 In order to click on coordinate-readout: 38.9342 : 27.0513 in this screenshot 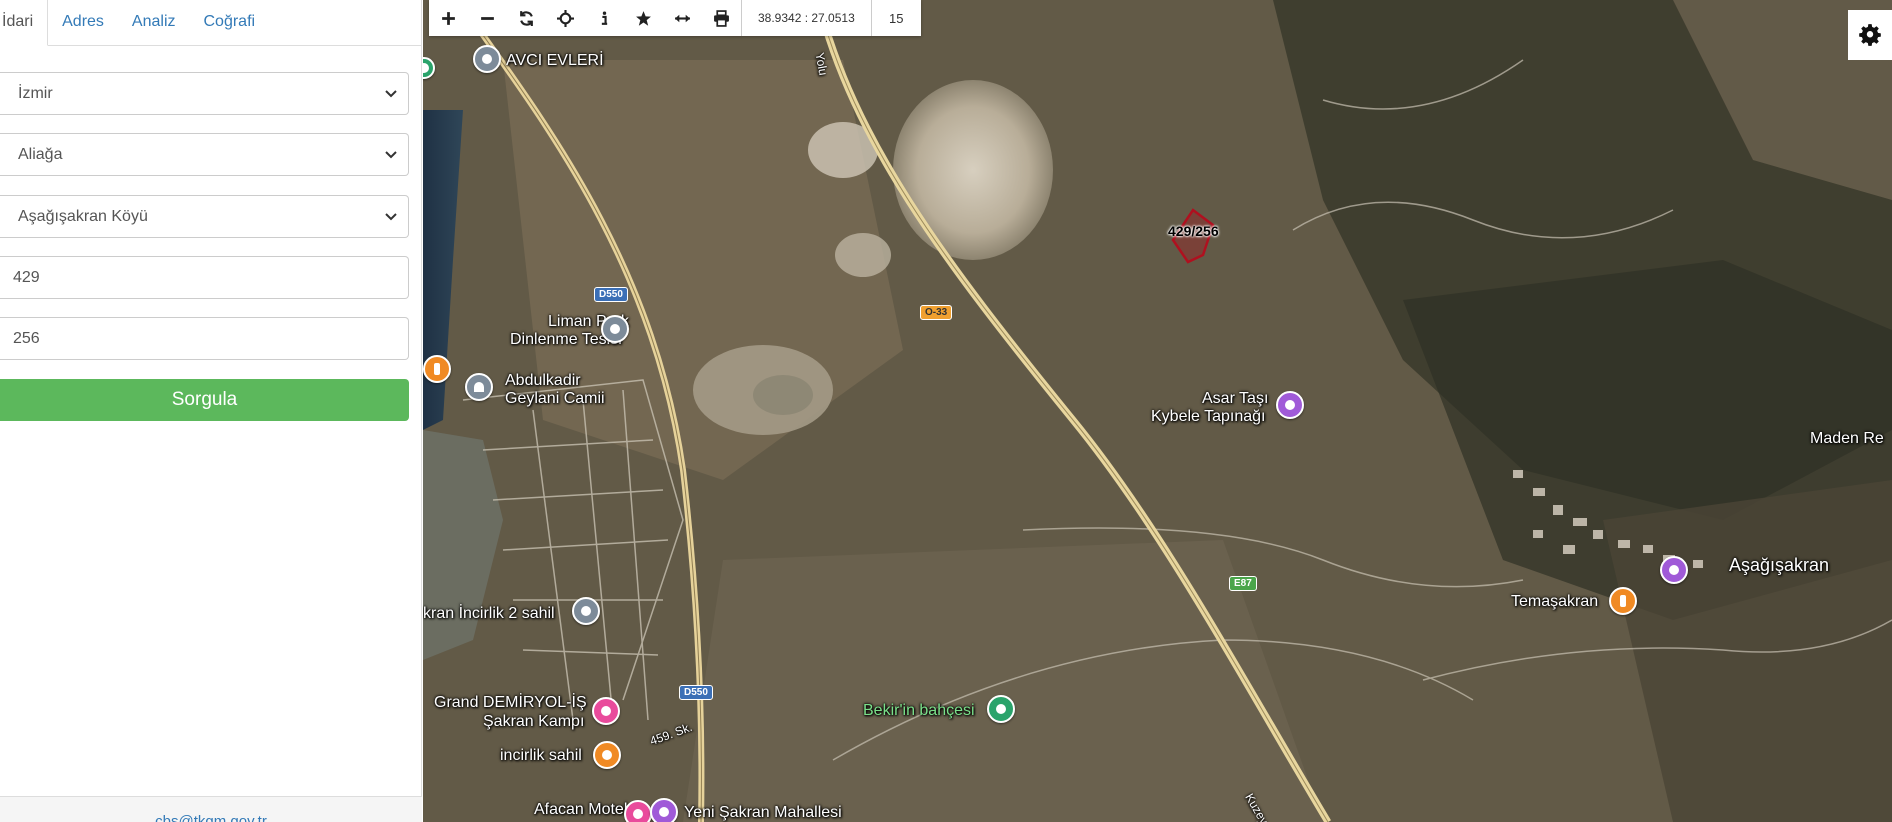, I will do `click(806, 18)`.